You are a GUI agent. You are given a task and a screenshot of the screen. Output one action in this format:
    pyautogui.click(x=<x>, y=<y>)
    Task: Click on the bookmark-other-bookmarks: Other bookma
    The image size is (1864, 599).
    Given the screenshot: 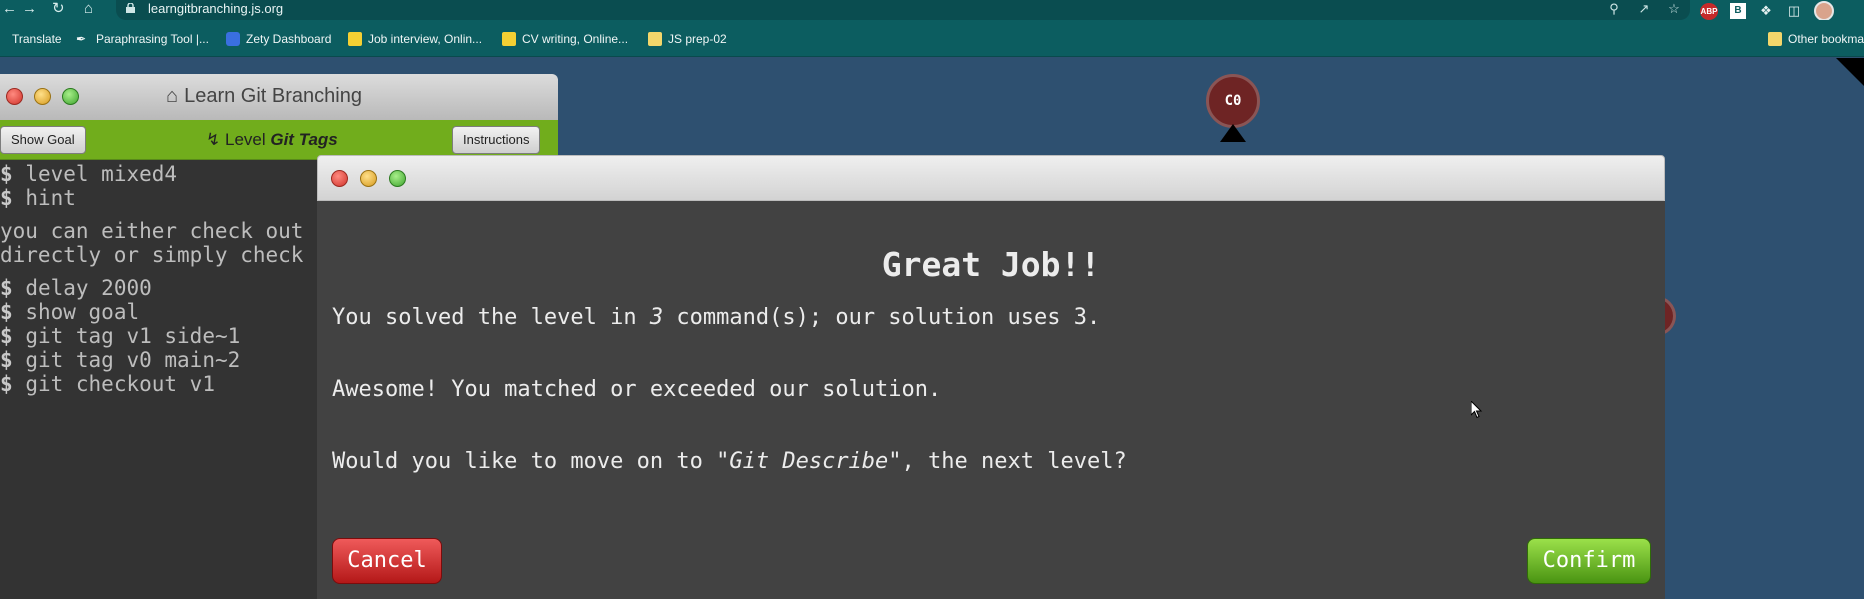 What is the action you would take?
    pyautogui.click(x=1816, y=39)
    